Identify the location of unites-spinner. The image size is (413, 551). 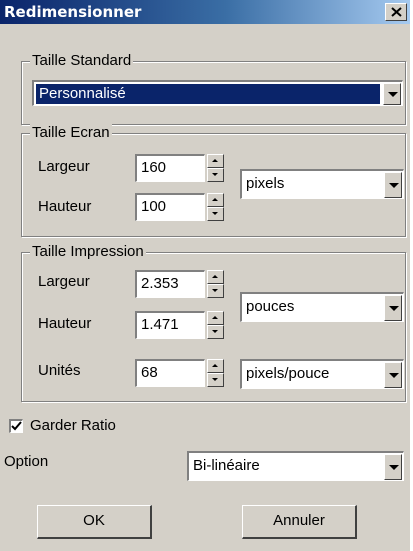
(215, 373).